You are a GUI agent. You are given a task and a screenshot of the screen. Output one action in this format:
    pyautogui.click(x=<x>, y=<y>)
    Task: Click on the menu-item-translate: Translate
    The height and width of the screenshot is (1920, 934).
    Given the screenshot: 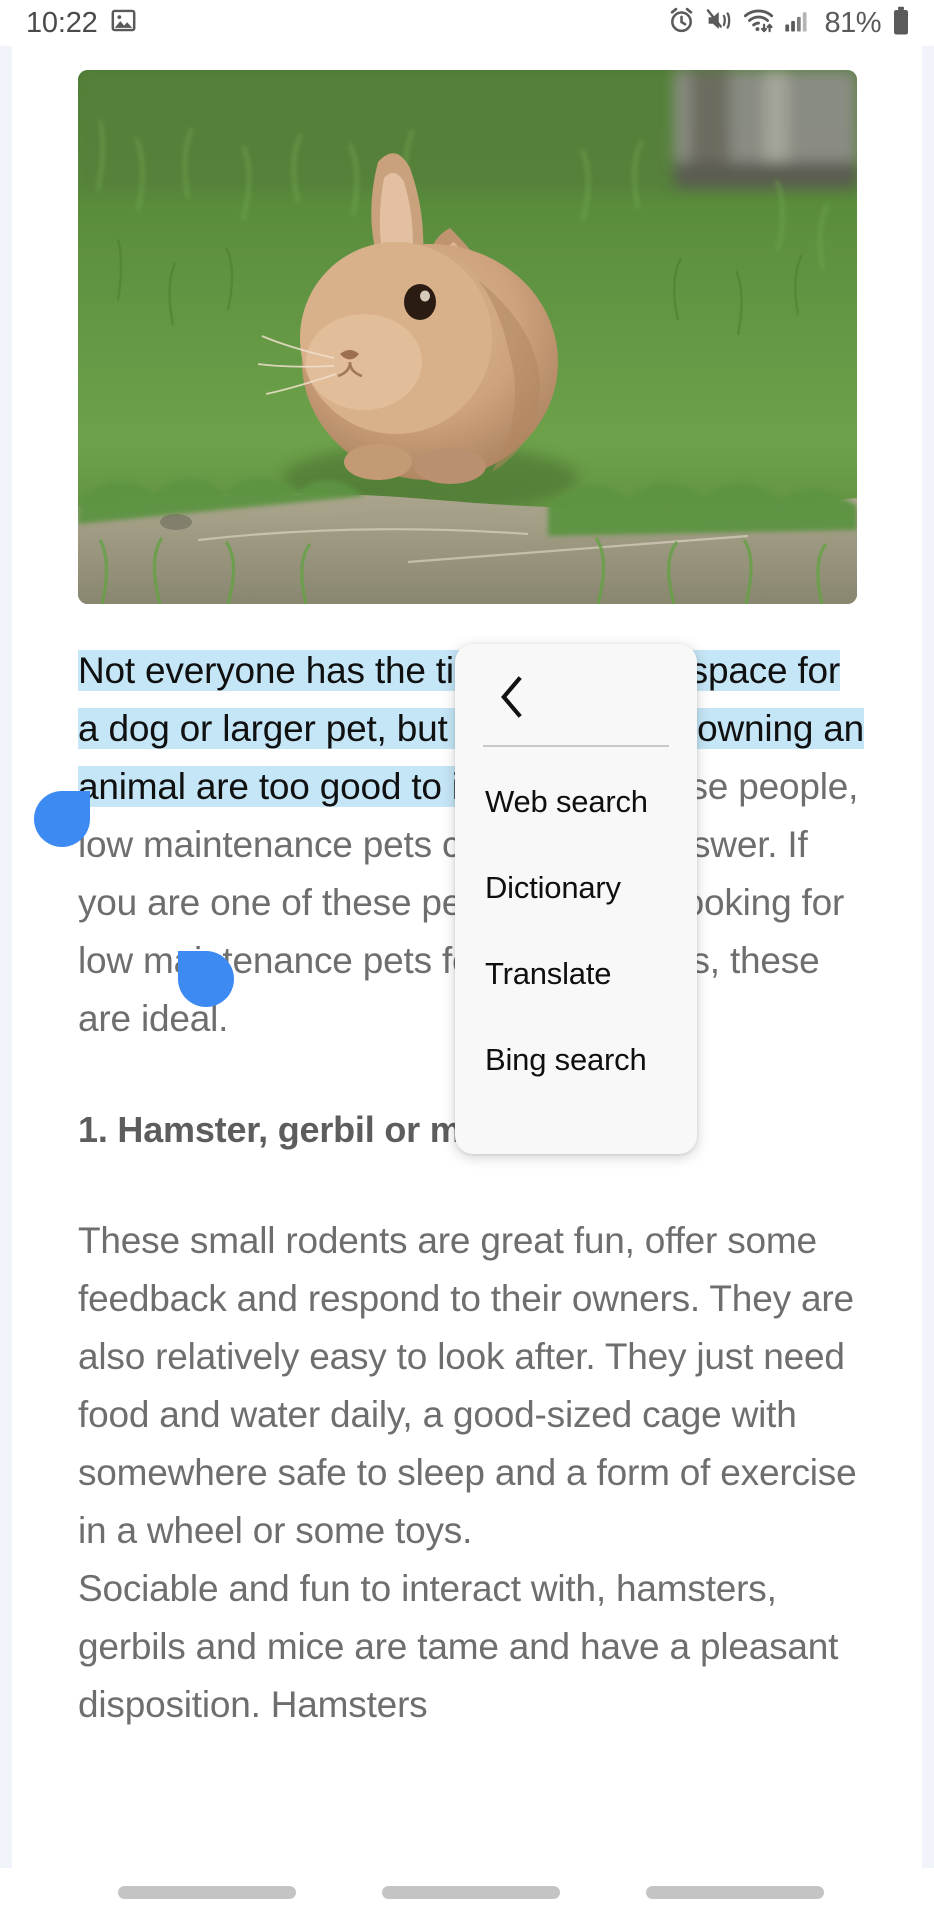 What is the action you would take?
    pyautogui.click(x=576, y=974)
    